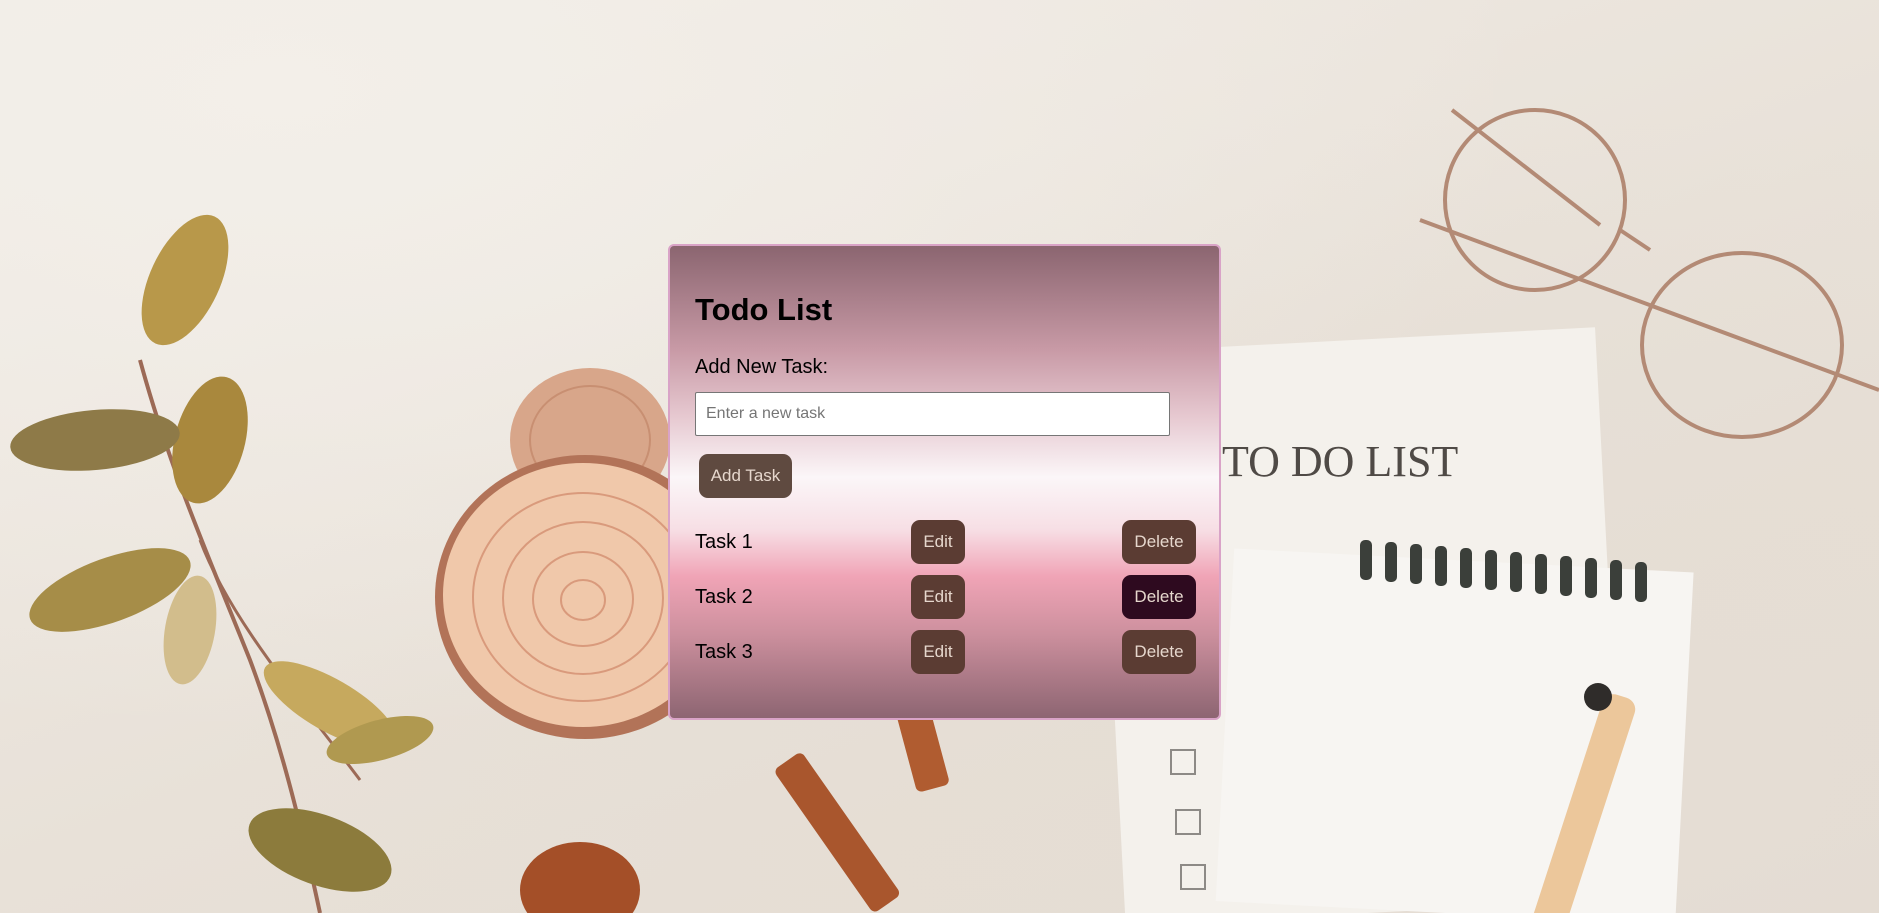  What do you see at coordinates (745, 476) in the screenshot?
I see `add-task-button: Add Task` at bounding box center [745, 476].